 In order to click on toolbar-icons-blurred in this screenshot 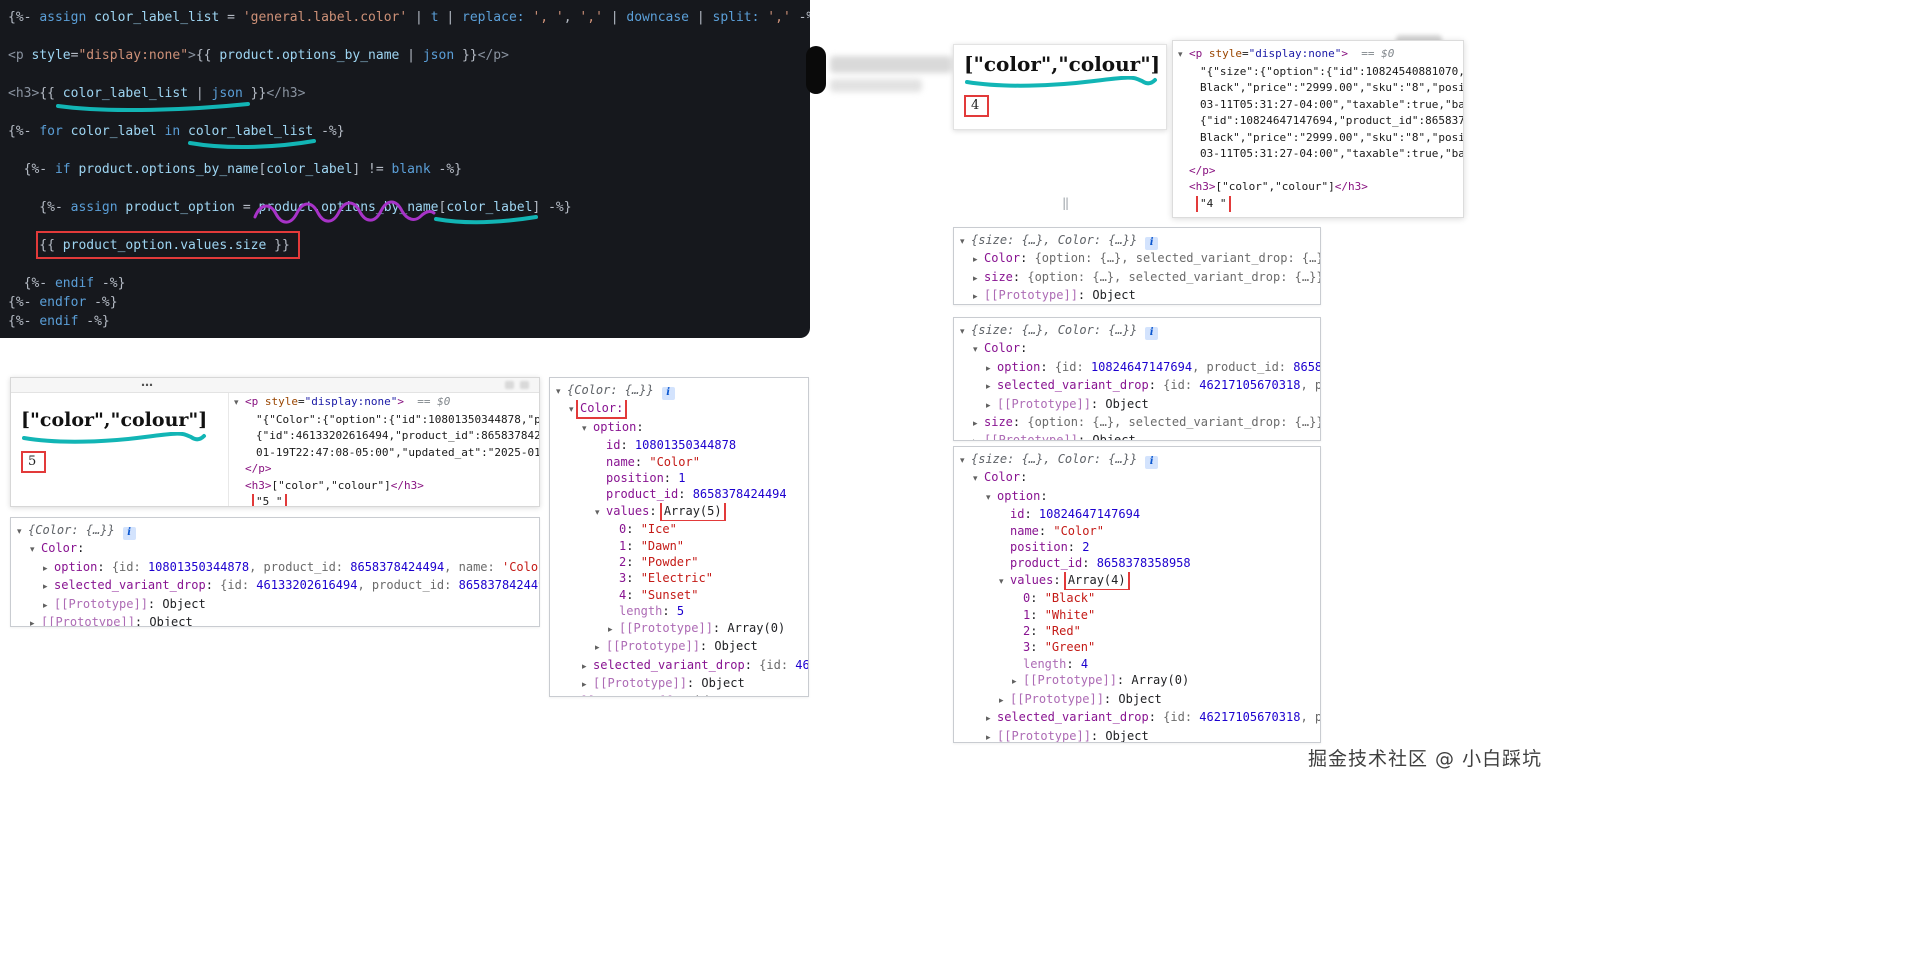, I will do `click(524, 385)`.